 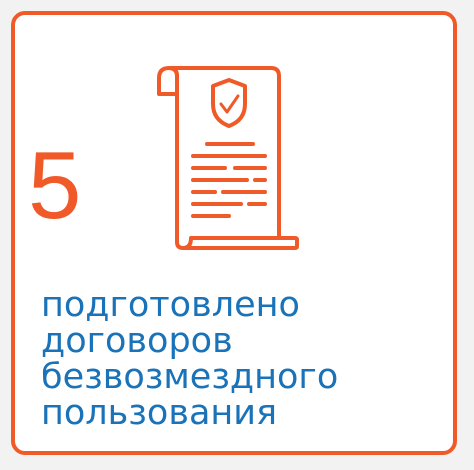 What do you see at coordinates (159, 413) in the screenshot?
I see `caption-line: пользования` at bounding box center [159, 413].